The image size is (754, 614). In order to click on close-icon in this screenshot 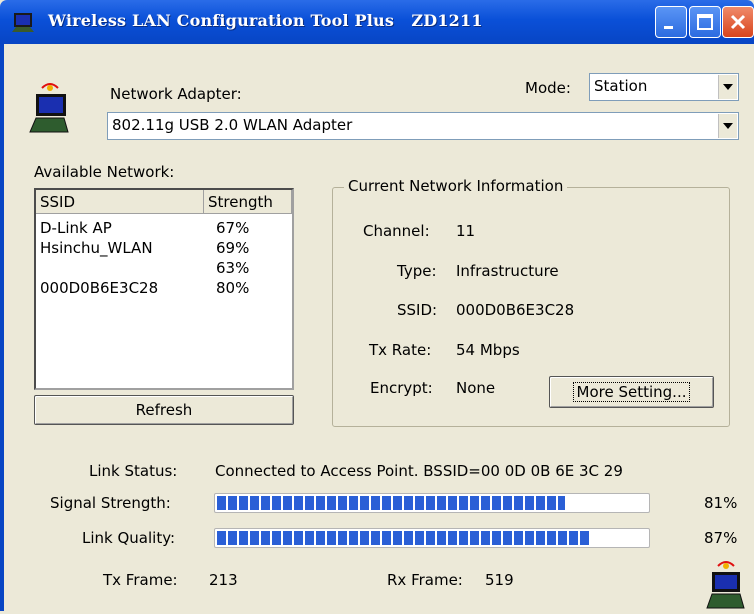, I will do `click(738, 22)`.